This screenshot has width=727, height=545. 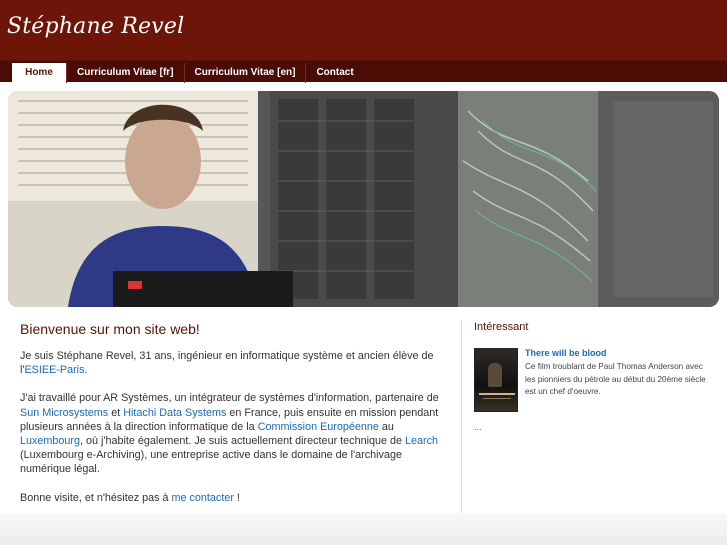 I want to click on site-header: Stéphane Revel, so click(x=363, y=30).